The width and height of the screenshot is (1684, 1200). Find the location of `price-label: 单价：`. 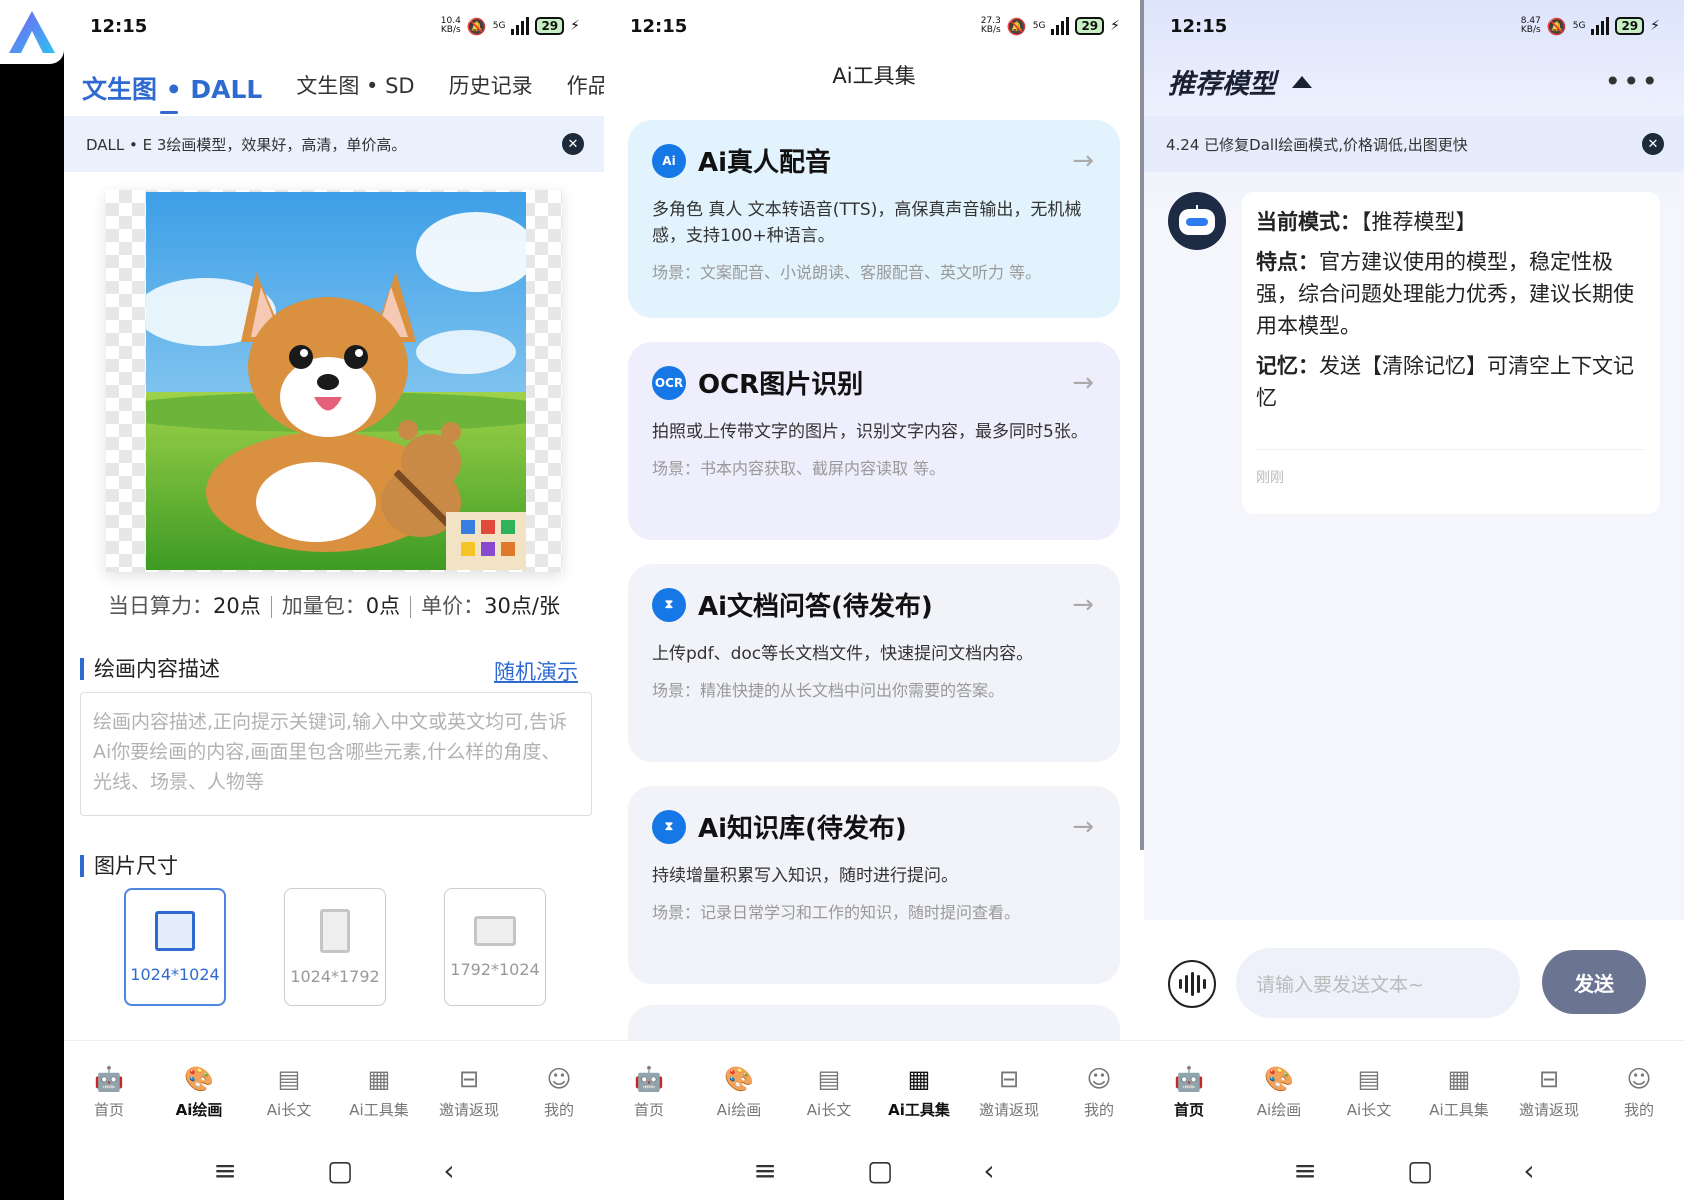

price-label: 单价： is located at coordinates (453, 606).